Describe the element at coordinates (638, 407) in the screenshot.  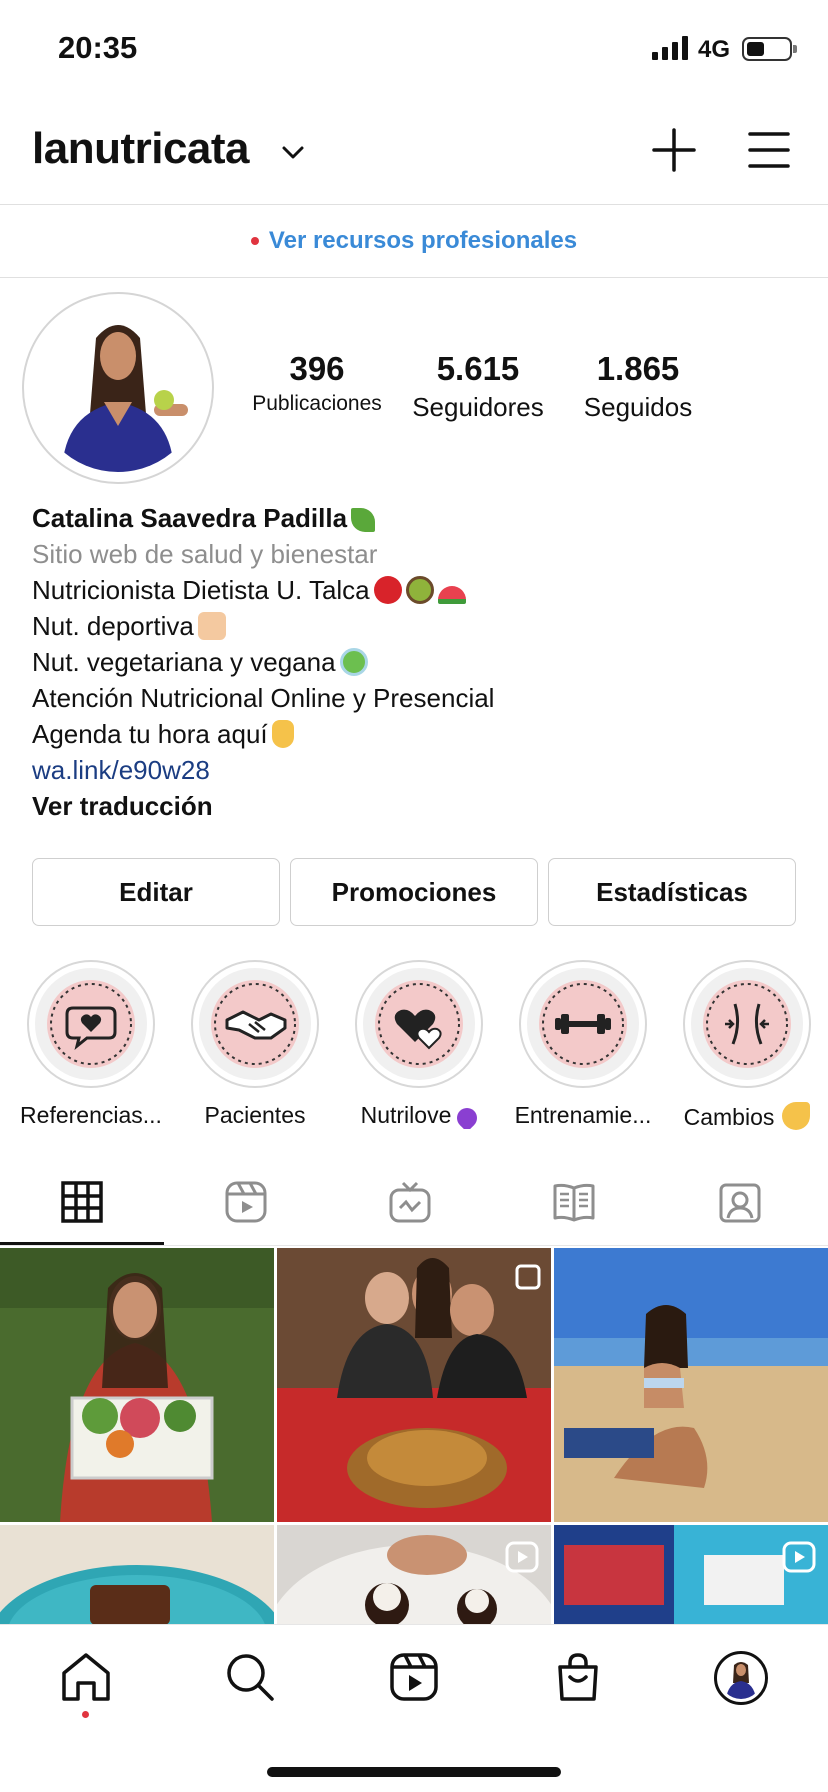
I see `following-label: Seguidos` at that location.